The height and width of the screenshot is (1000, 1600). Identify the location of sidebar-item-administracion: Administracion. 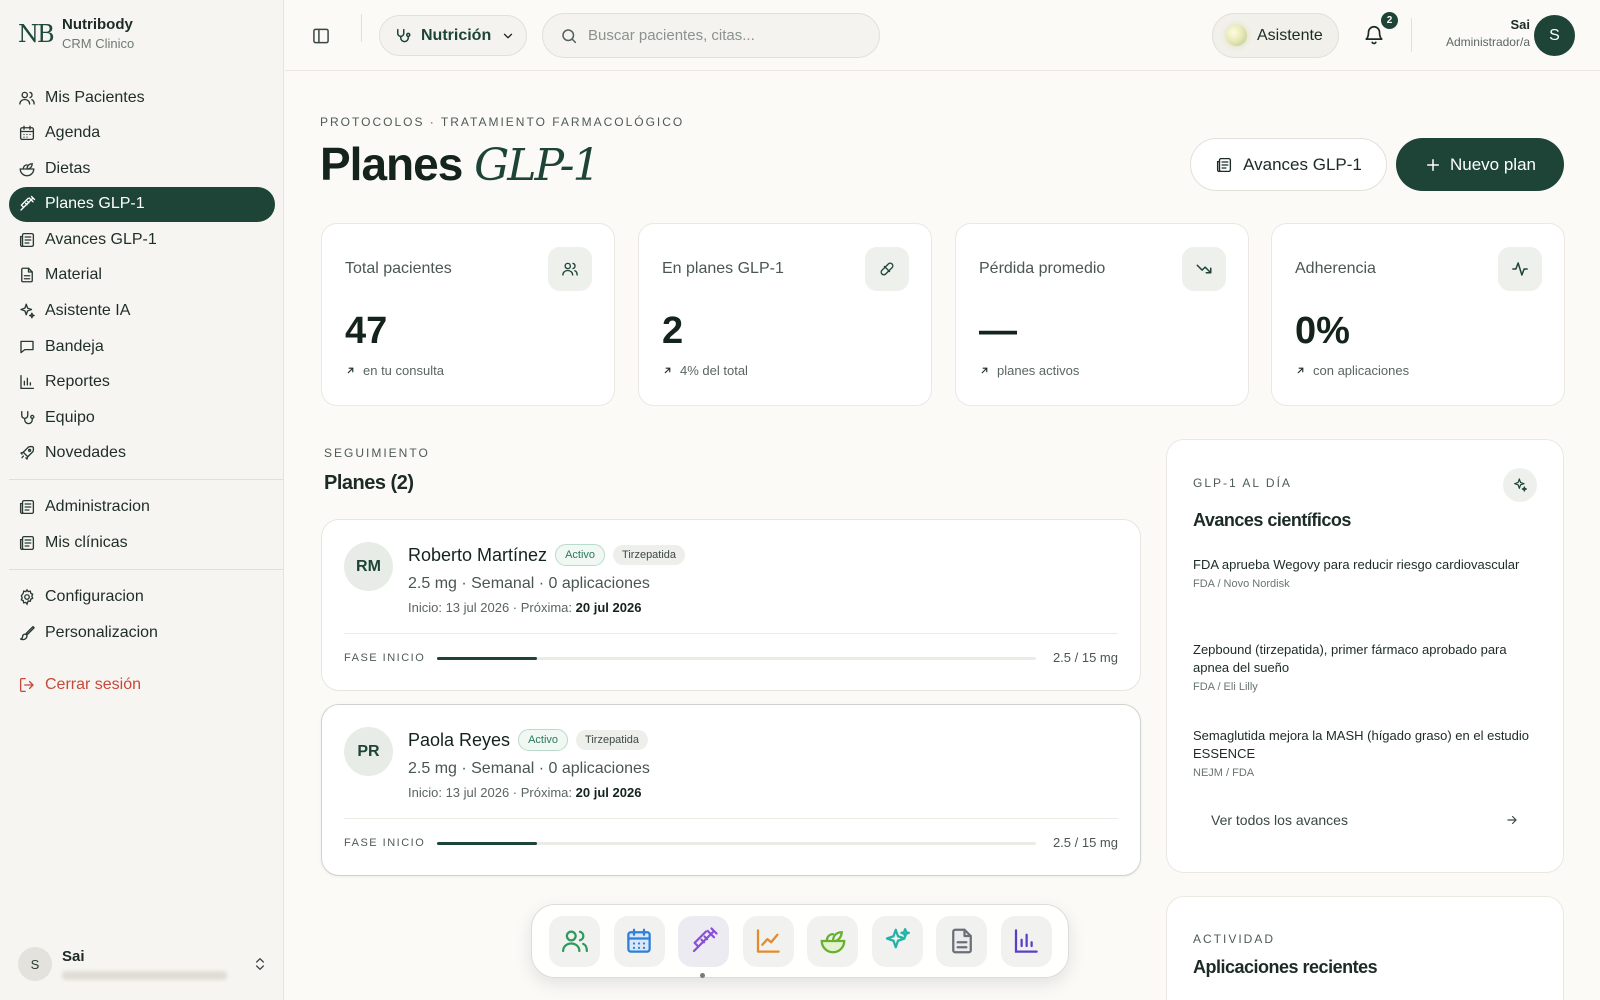
(142, 507).